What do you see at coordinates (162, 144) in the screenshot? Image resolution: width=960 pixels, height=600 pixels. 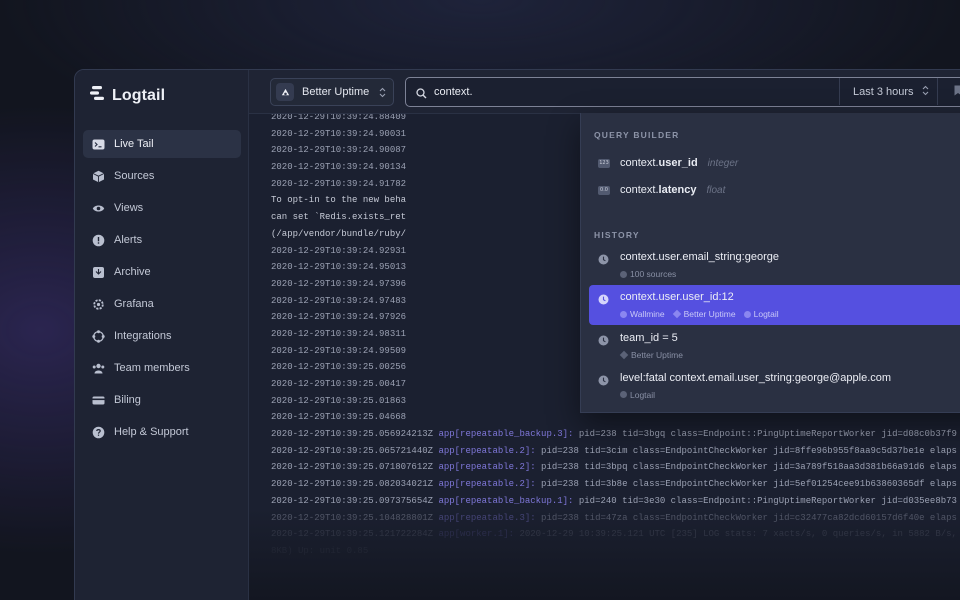 I see `sidebar-item-live-tail: Live Tail` at bounding box center [162, 144].